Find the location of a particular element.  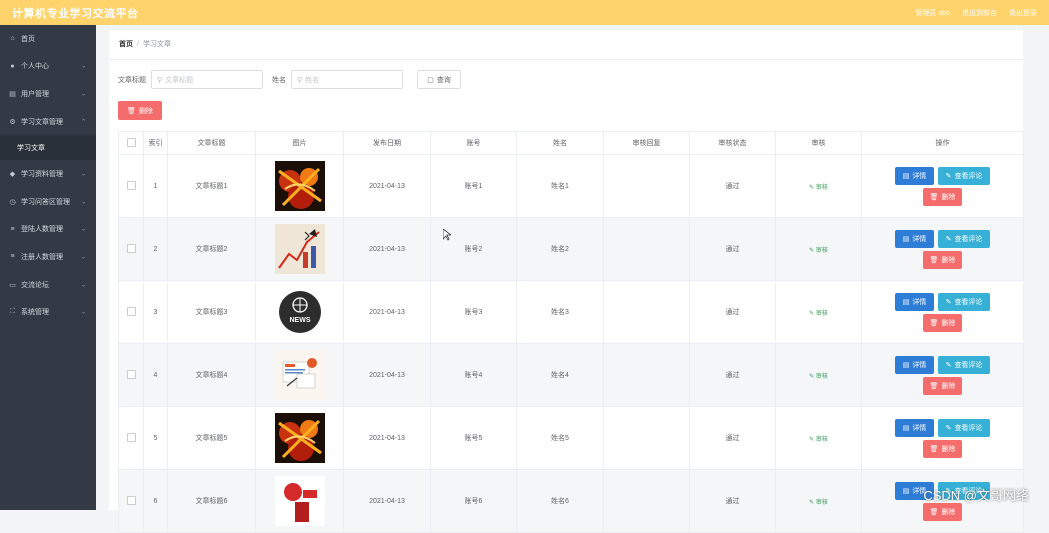

back-to-front-link: 退出到前台 is located at coordinates (979, 13).